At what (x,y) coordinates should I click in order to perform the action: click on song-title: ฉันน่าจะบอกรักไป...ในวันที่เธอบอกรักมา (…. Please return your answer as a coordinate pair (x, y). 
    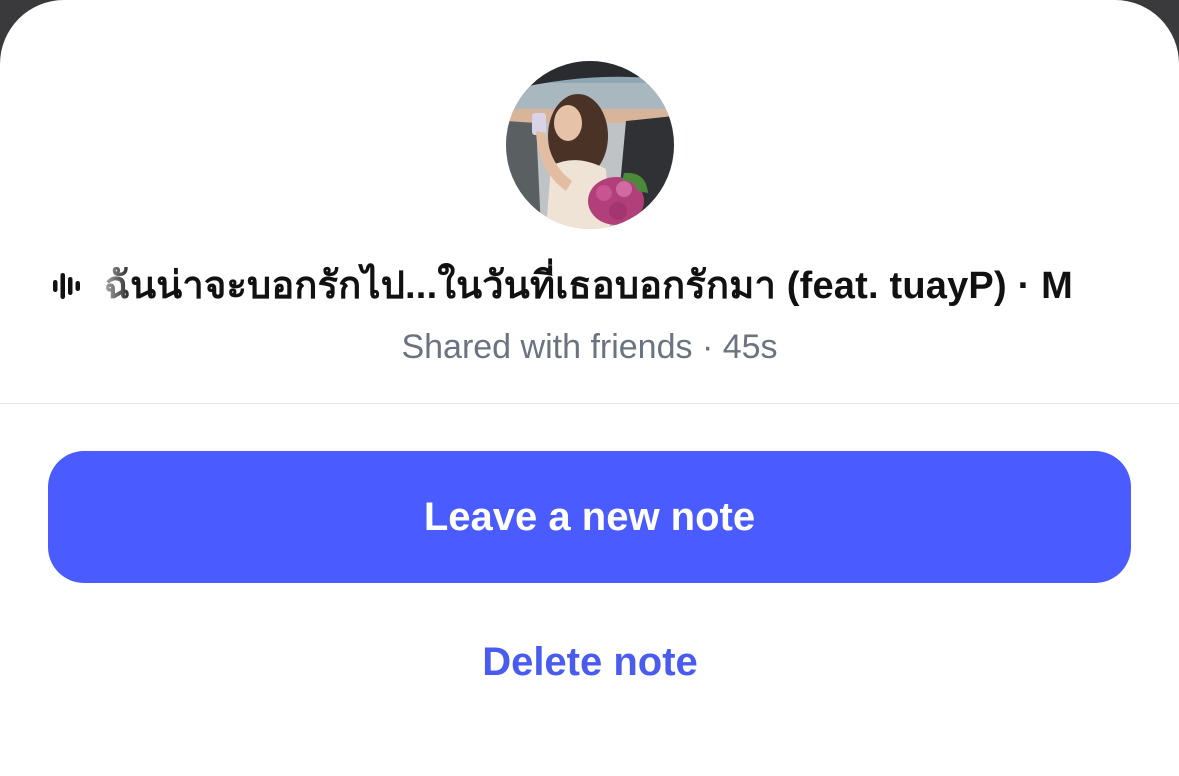
    Looking at the image, I should click on (589, 286).